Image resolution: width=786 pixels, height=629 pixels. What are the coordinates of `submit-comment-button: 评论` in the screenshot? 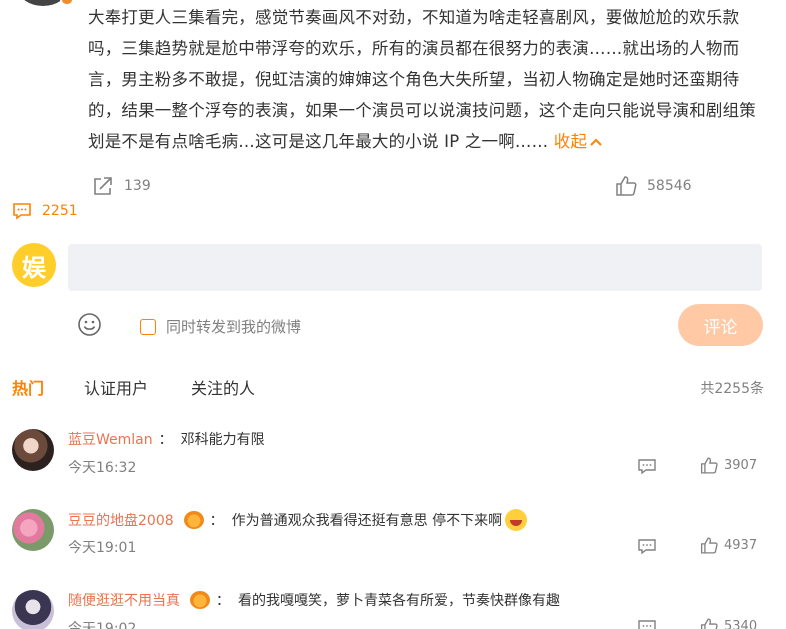 It's located at (720, 325).